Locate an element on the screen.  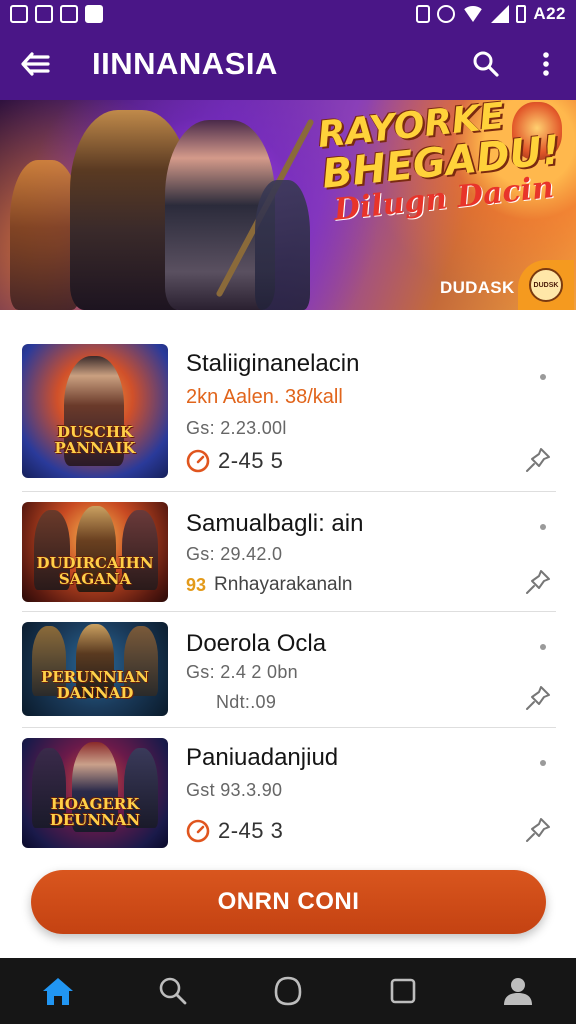
banner-headline: RAYORKE BHEGADU! Dilugn Dacin is located at coordinates (440, 164).